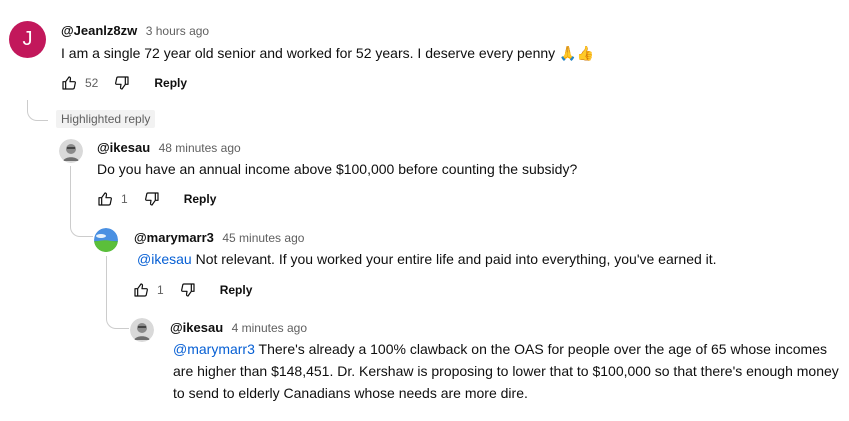 Image resolution: width=849 pixels, height=421 pixels. What do you see at coordinates (174, 237) in the screenshot?
I see `comment-author: @marymarr3` at bounding box center [174, 237].